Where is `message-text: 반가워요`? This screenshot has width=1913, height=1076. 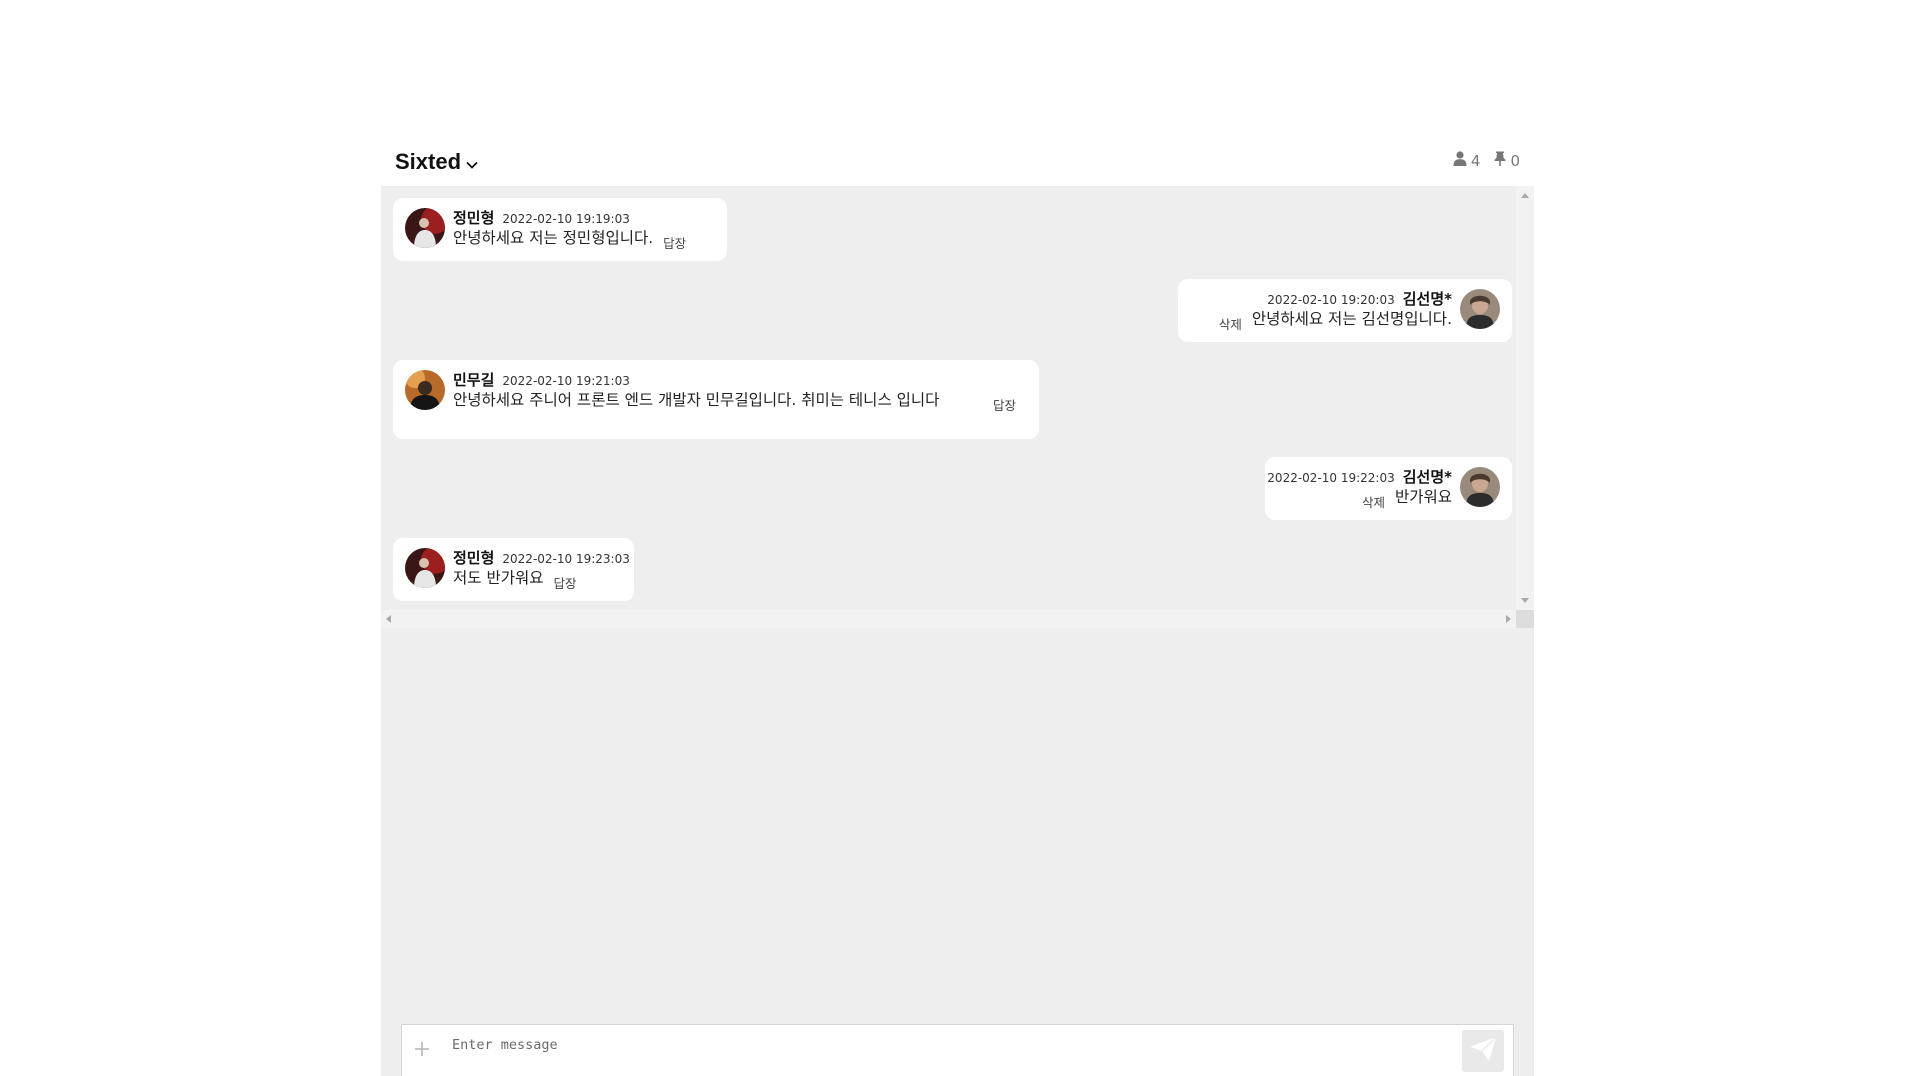 message-text: 반가워요 is located at coordinates (1423, 497).